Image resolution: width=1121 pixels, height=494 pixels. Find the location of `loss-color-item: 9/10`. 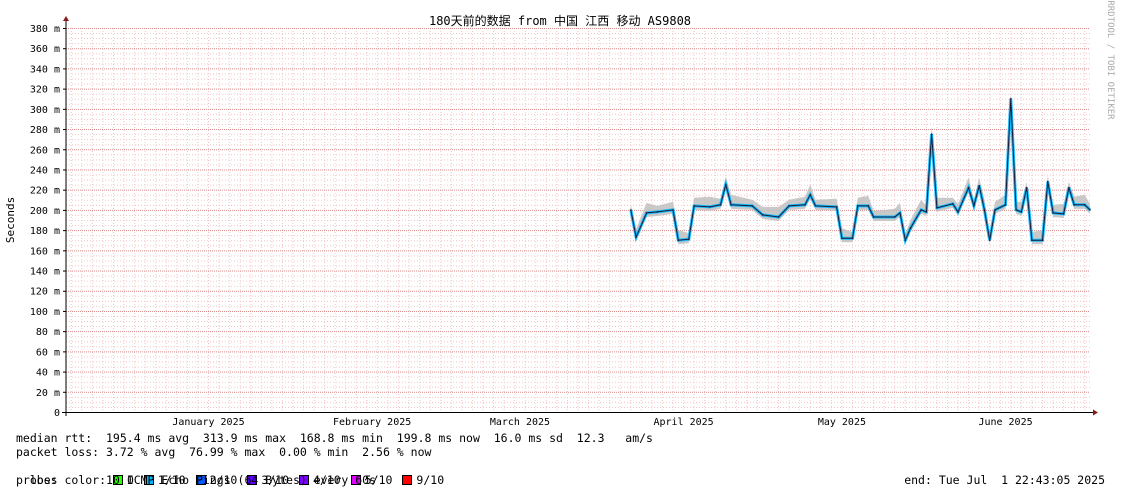

loss-color-item: 9/10 is located at coordinates (423, 480).